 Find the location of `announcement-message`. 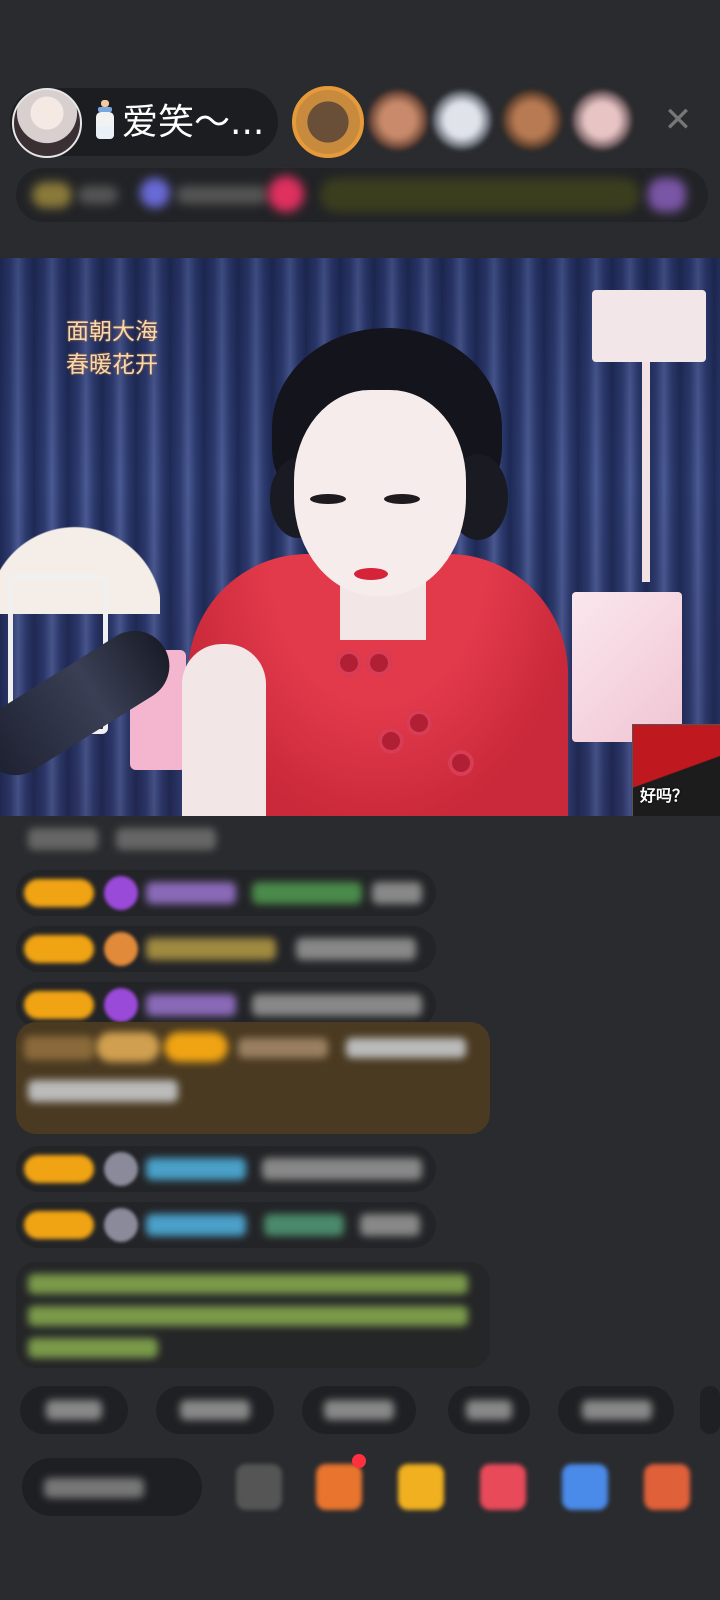

announcement-message is located at coordinates (253, 1315).